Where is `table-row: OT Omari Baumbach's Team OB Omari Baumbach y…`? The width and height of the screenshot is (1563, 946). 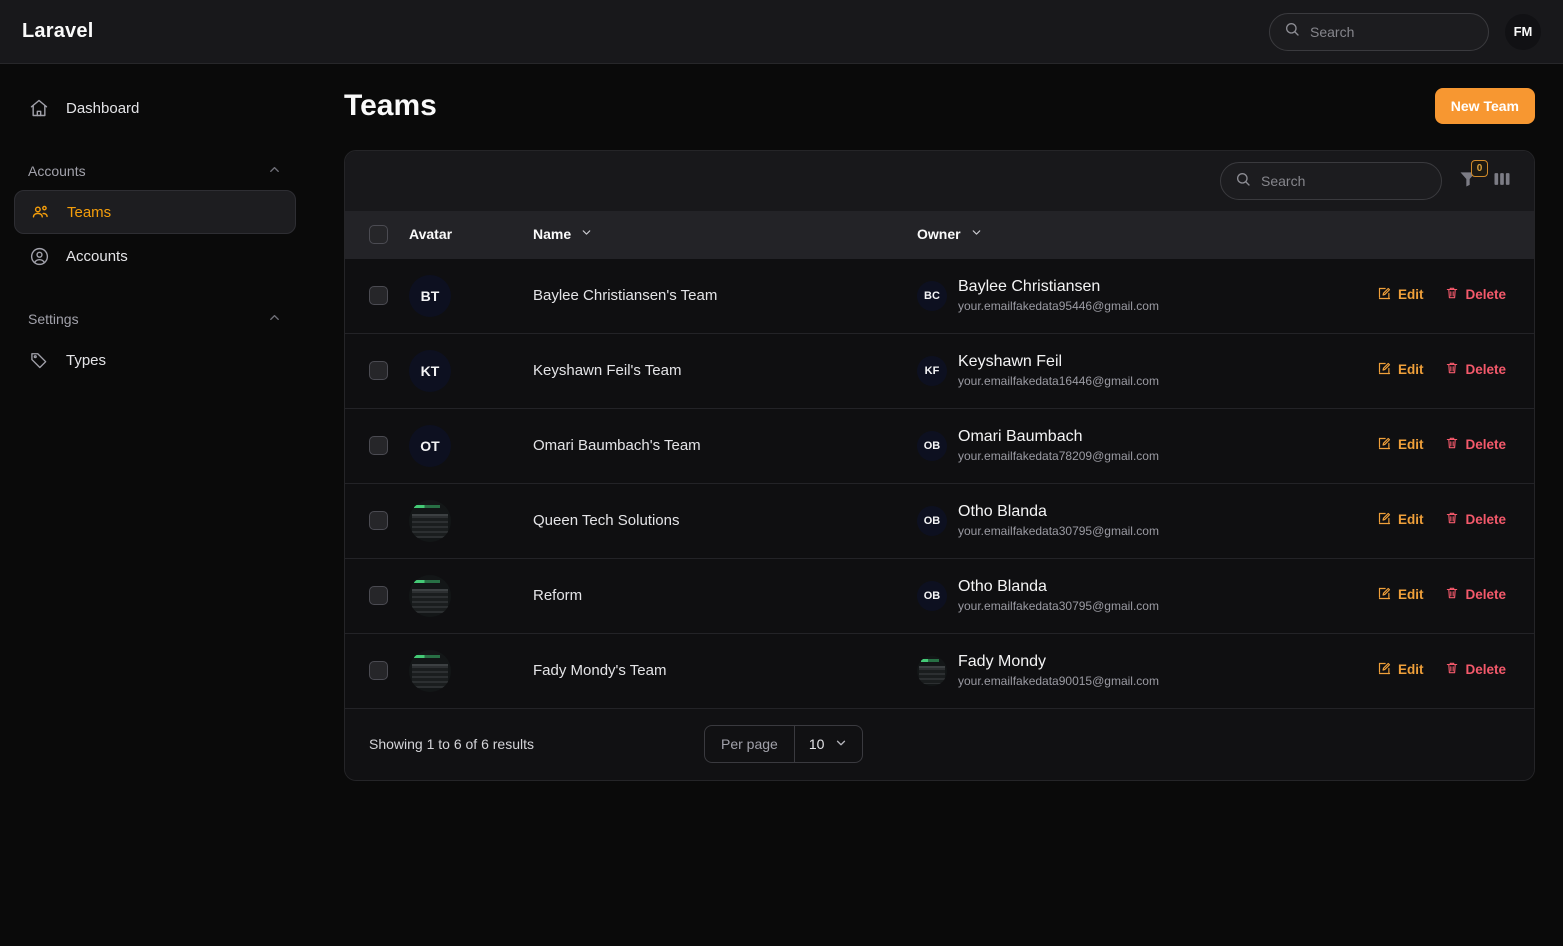 table-row: OT Omari Baumbach's Team OB Omari Baumbach y… is located at coordinates (939, 445).